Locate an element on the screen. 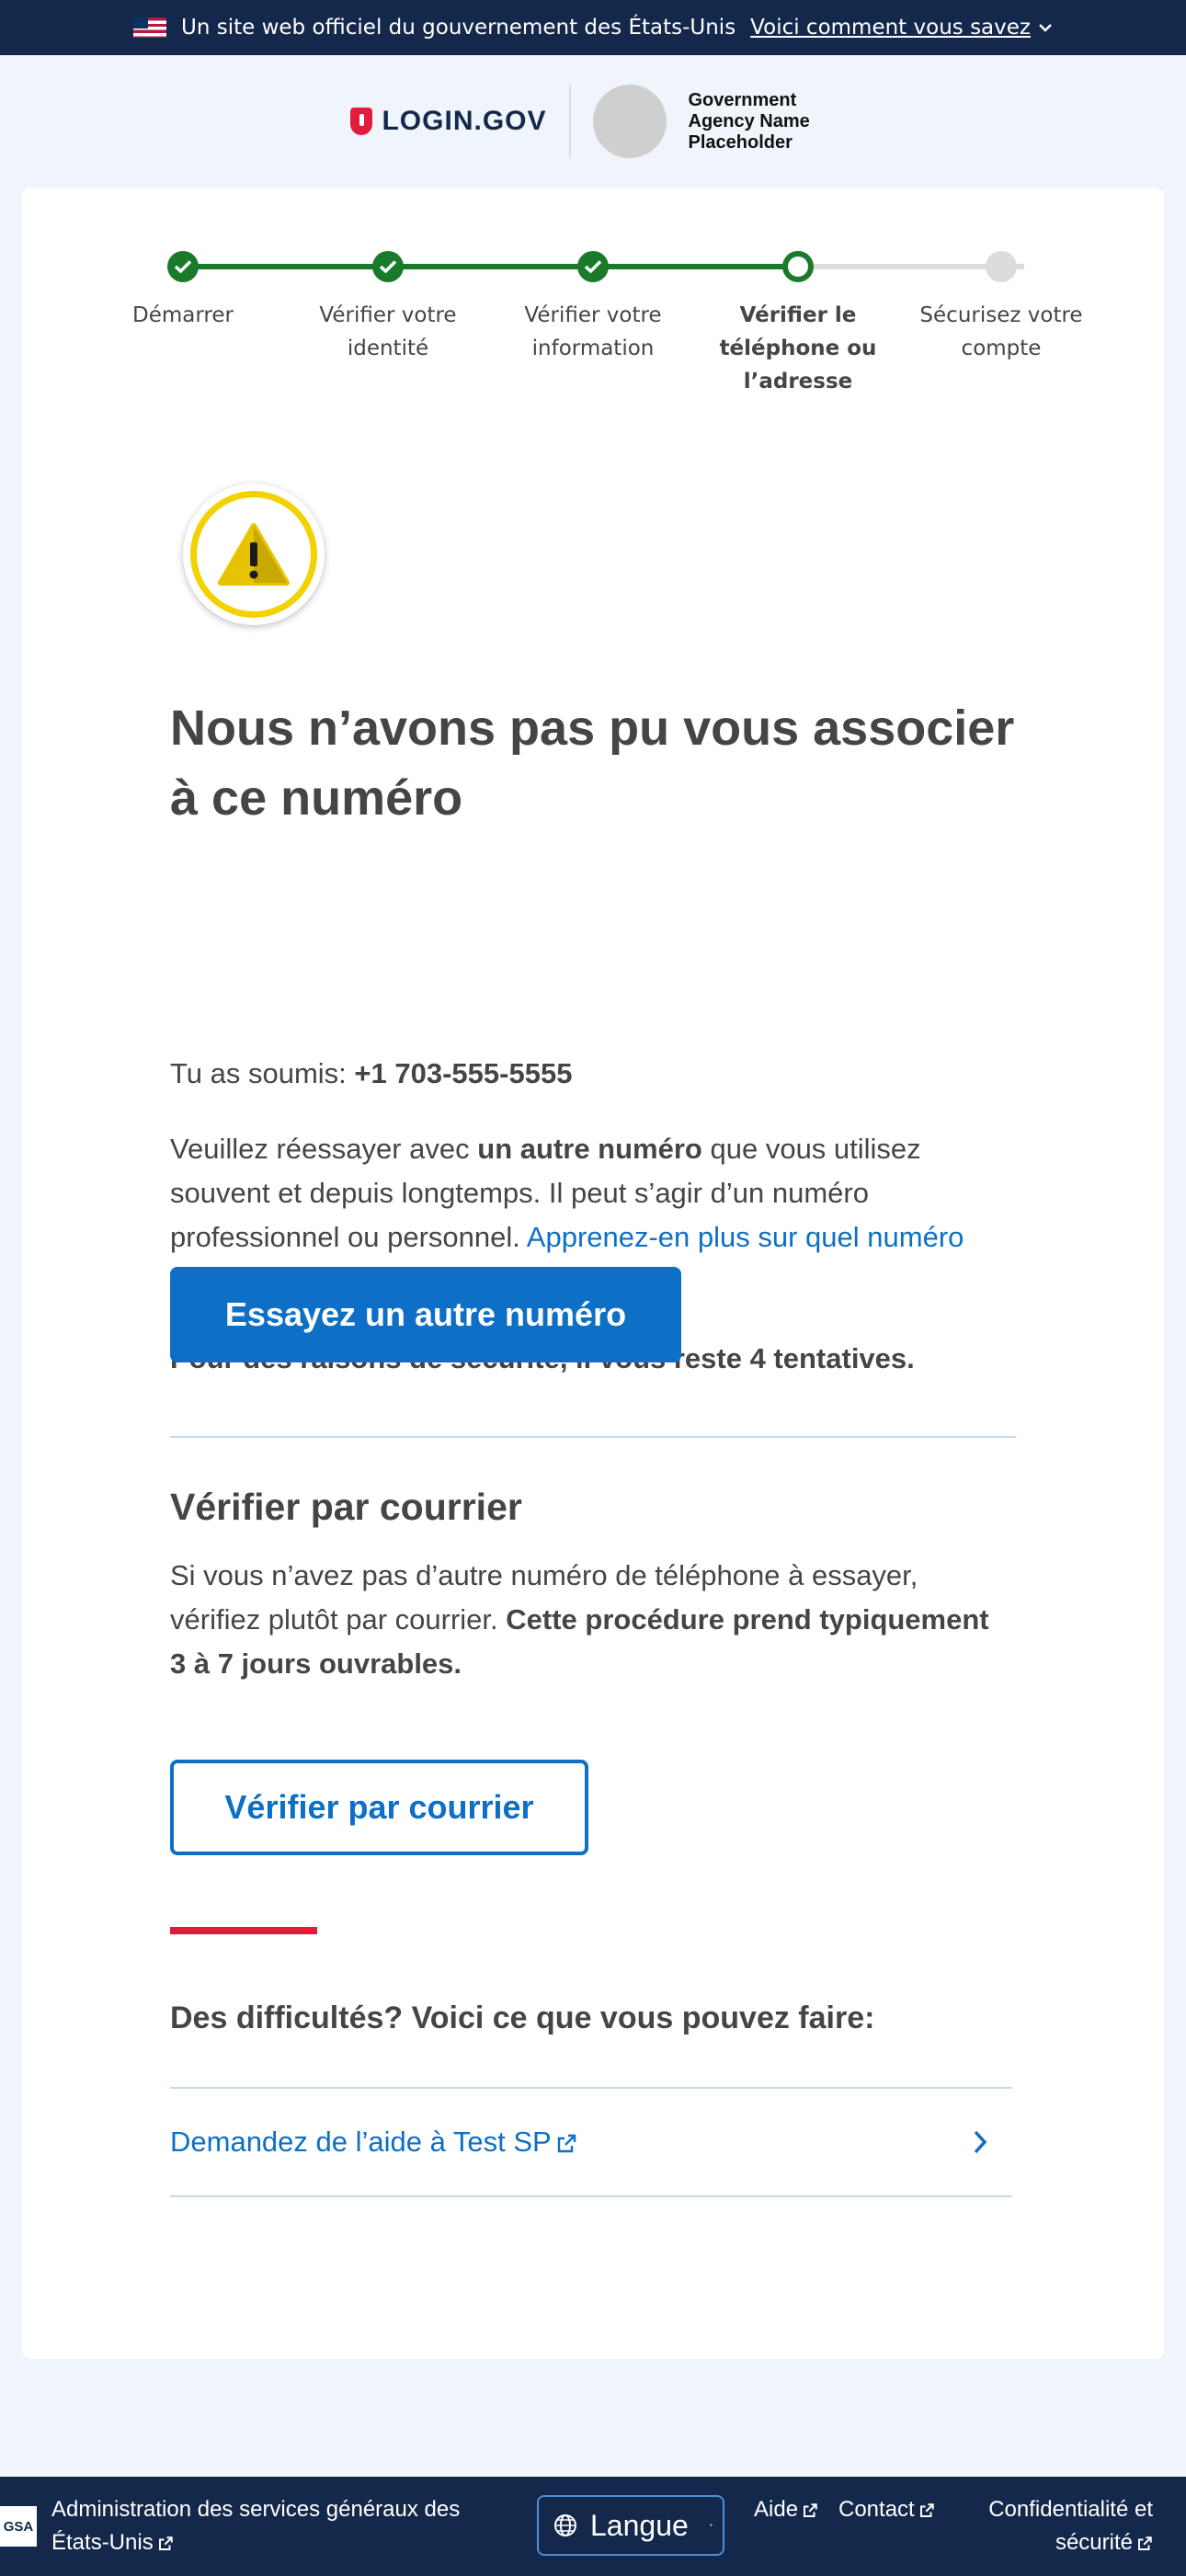 The height and width of the screenshot is (2576, 1186). how-you-know-link: Voici comment vous savez is located at coordinates (901, 28).